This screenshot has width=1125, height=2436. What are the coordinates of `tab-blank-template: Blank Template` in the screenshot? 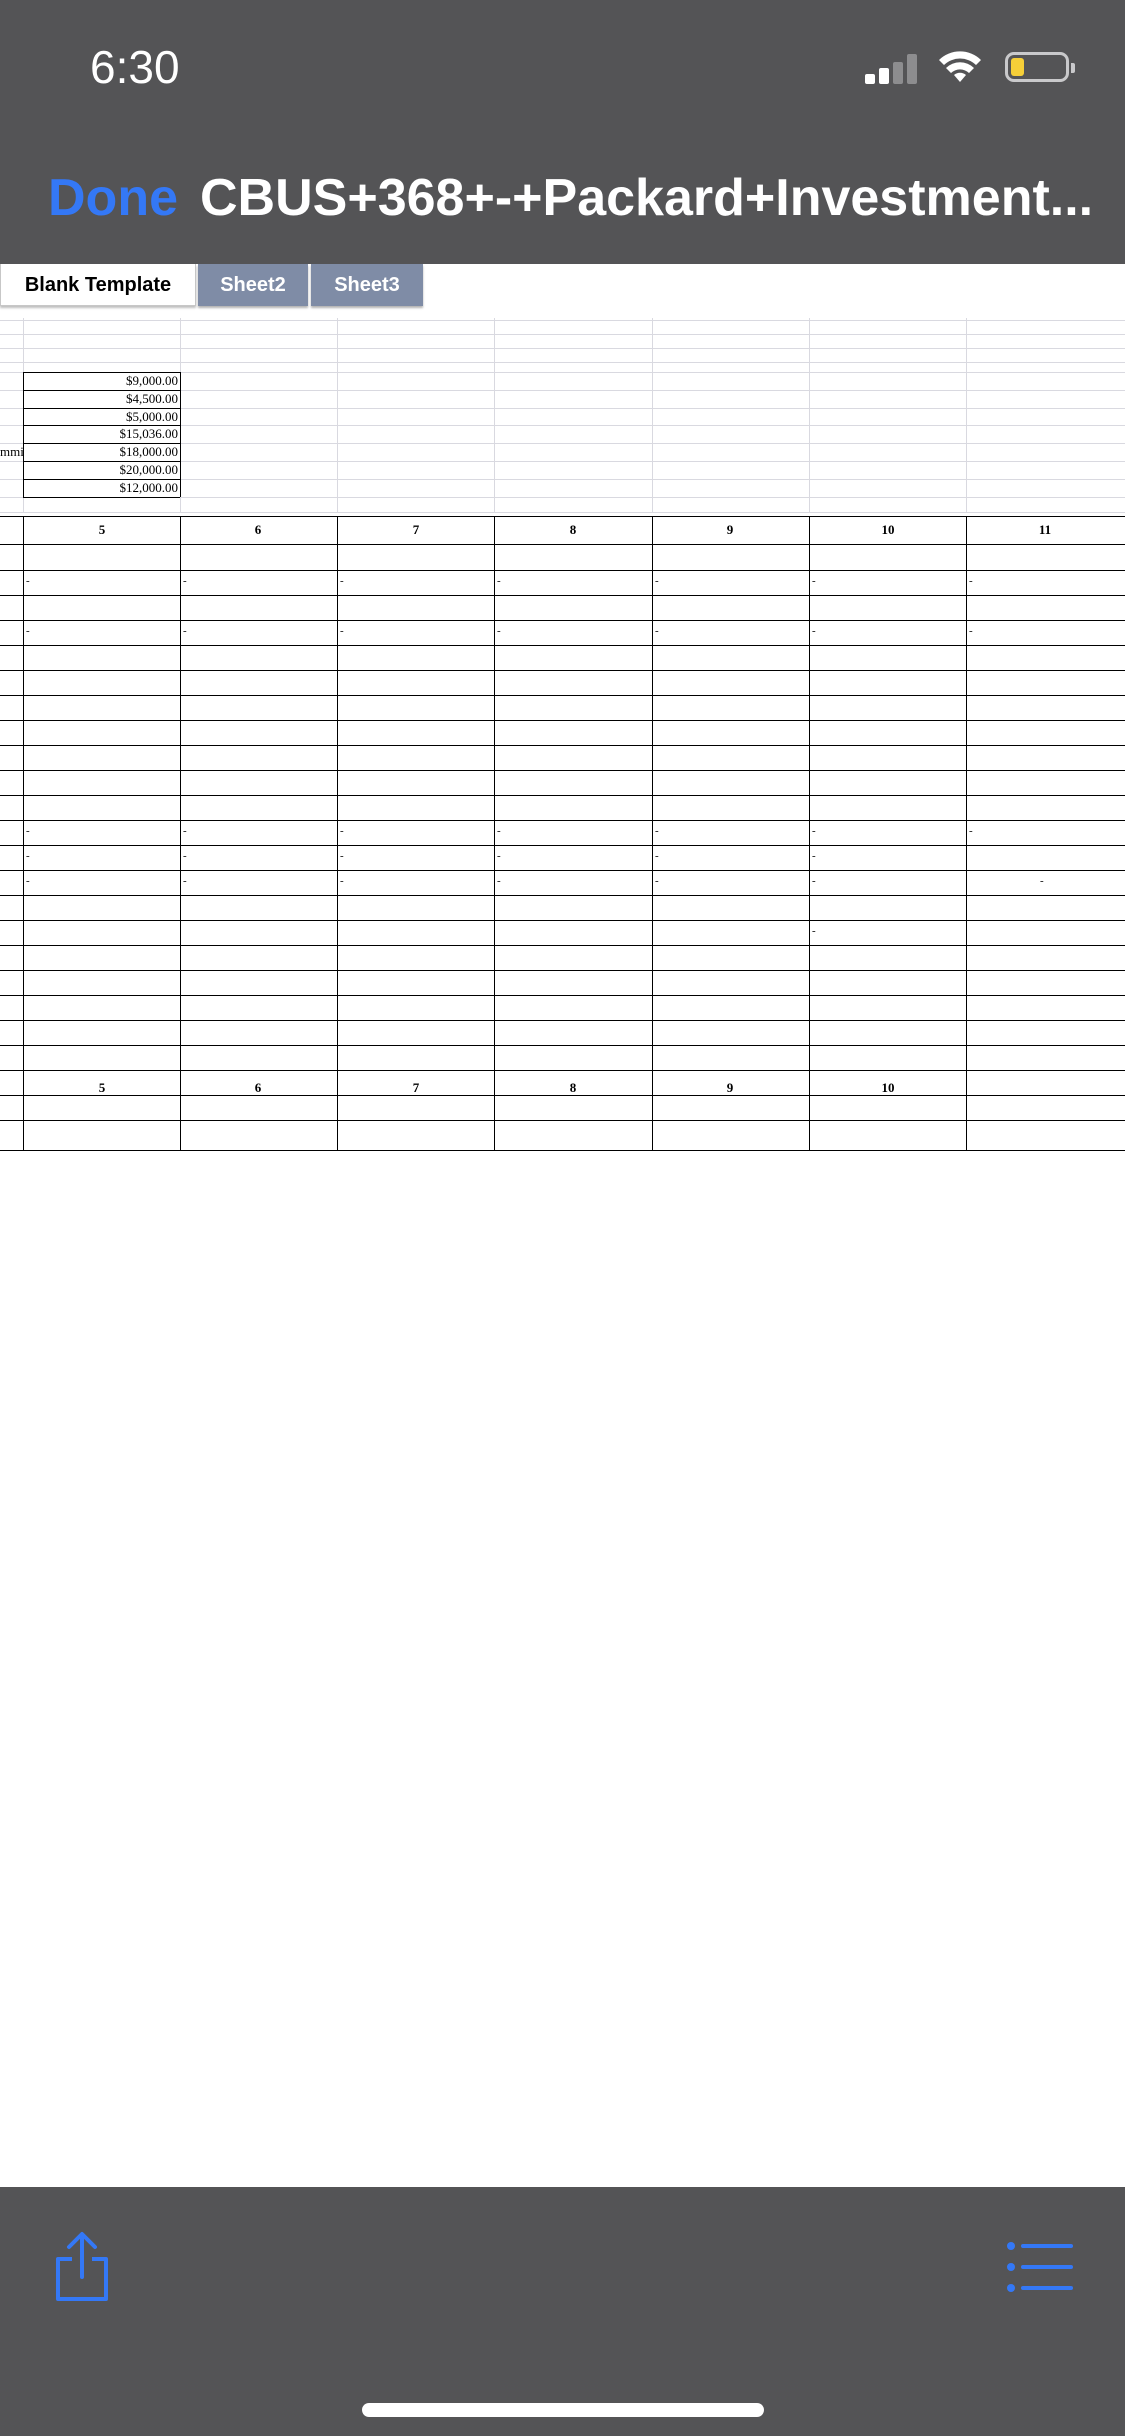 It's located at (98, 285).